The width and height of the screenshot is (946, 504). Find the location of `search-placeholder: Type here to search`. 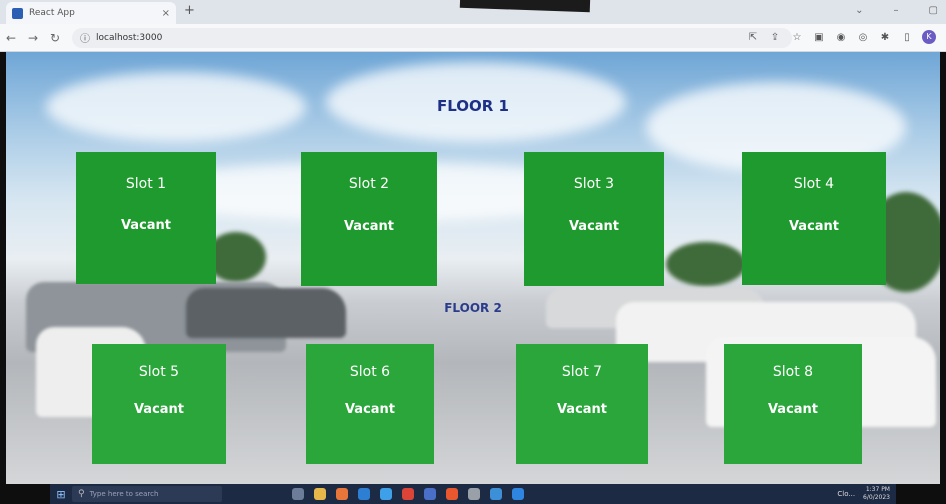

search-placeholder: Type here to search is located at coordinates (124, 494).